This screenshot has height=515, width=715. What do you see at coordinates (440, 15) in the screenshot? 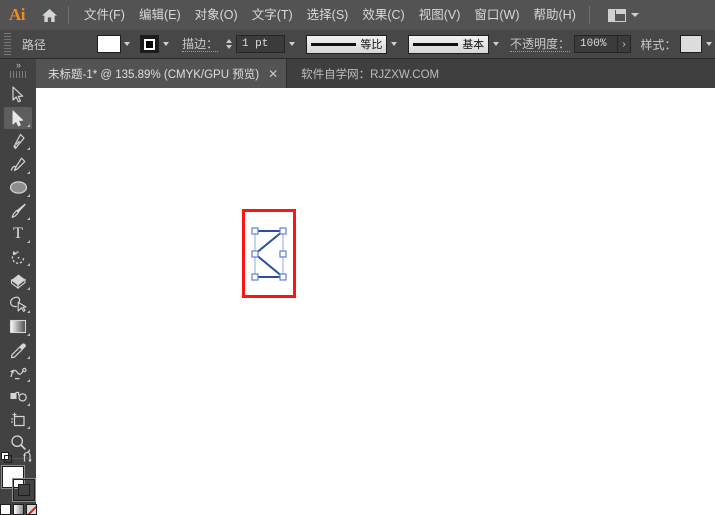
I see `menu-item-view: 视图(V)` at bounding box center [440, 15].